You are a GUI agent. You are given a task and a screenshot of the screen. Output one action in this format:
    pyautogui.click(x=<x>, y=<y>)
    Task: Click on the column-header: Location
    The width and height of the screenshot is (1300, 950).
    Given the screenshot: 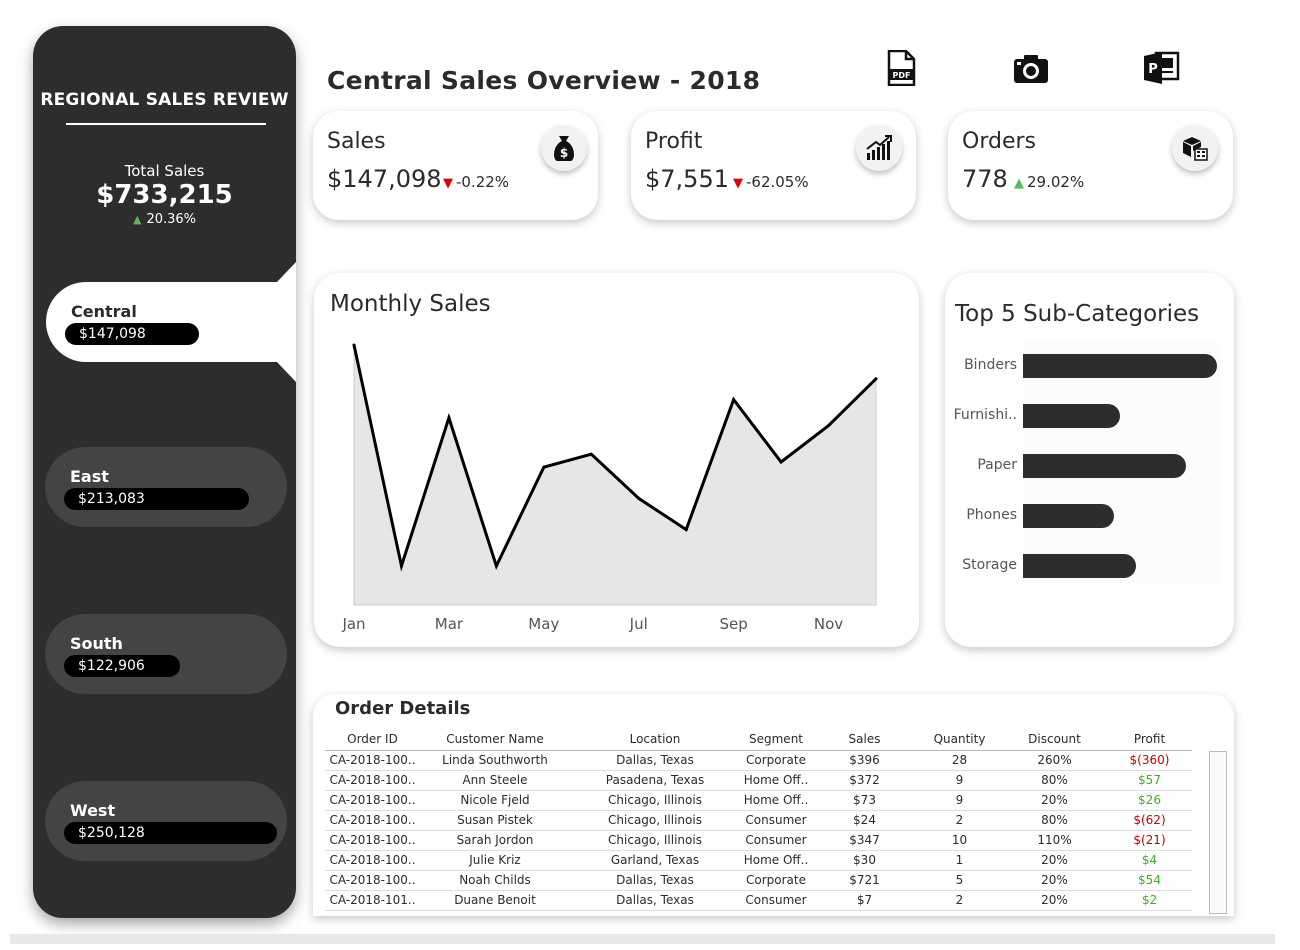 What is the action you would take?
    pyautogui.click(x=655, y=739)
    